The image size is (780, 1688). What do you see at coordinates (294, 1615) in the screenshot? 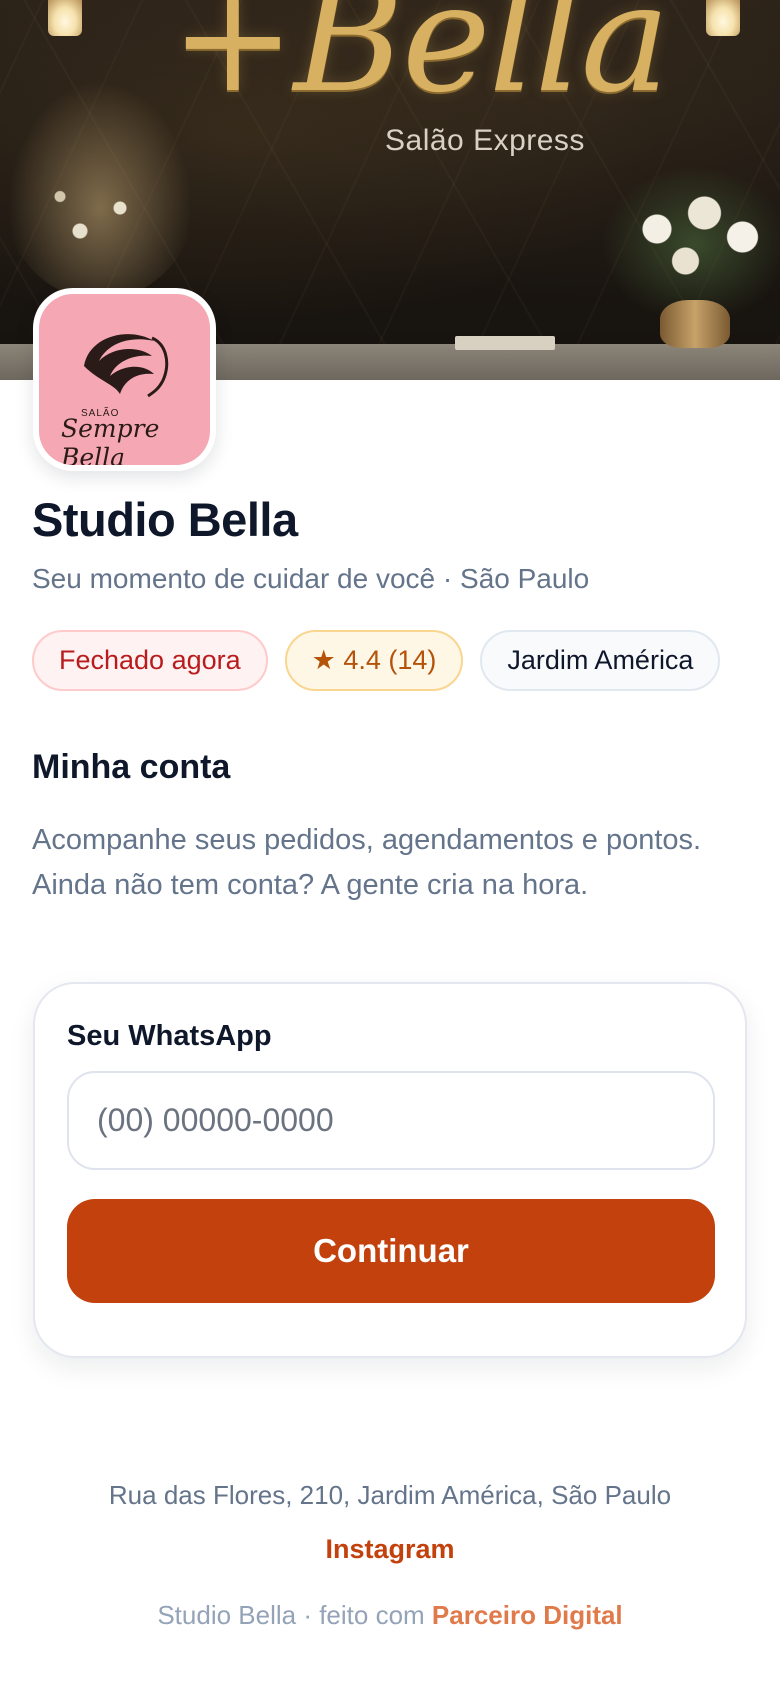
I see `footer-credit-text: Studio Bella · feito com` at bounding box center [294, 1615].